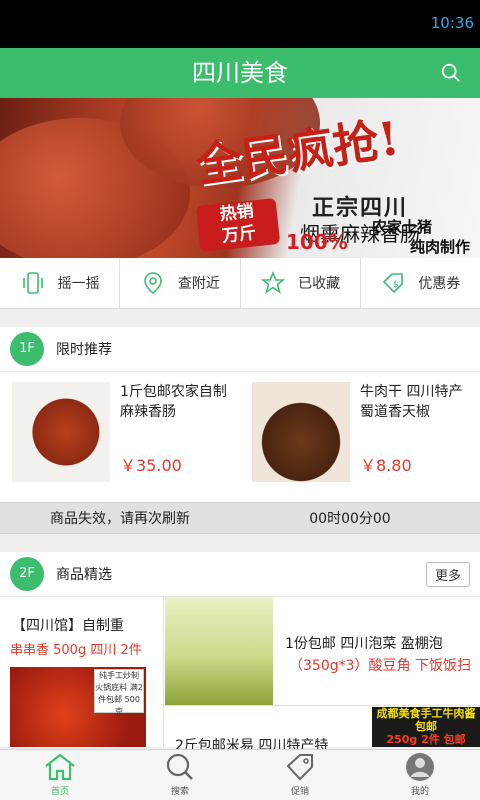 Image resolution: width=480 pixels, height=800 pixels. Describe the element at coordinates (360, 437) in the screenshot. I see `product-card: 牛肉干 四川特产蜀道香天椒 ￥8.80` at that location.